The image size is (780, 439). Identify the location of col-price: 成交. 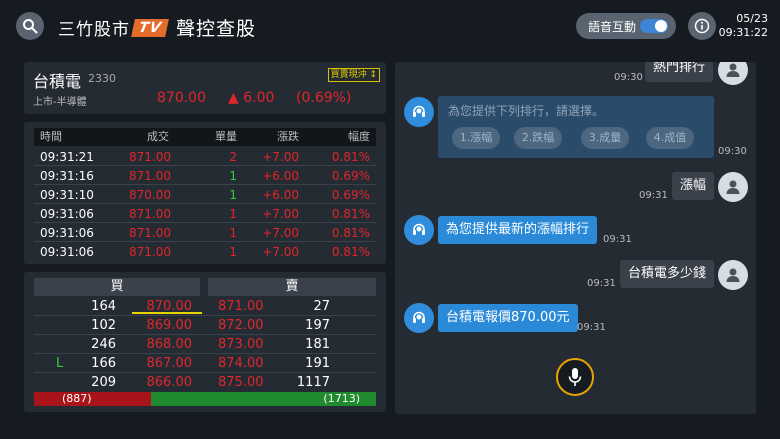
(158, 136).